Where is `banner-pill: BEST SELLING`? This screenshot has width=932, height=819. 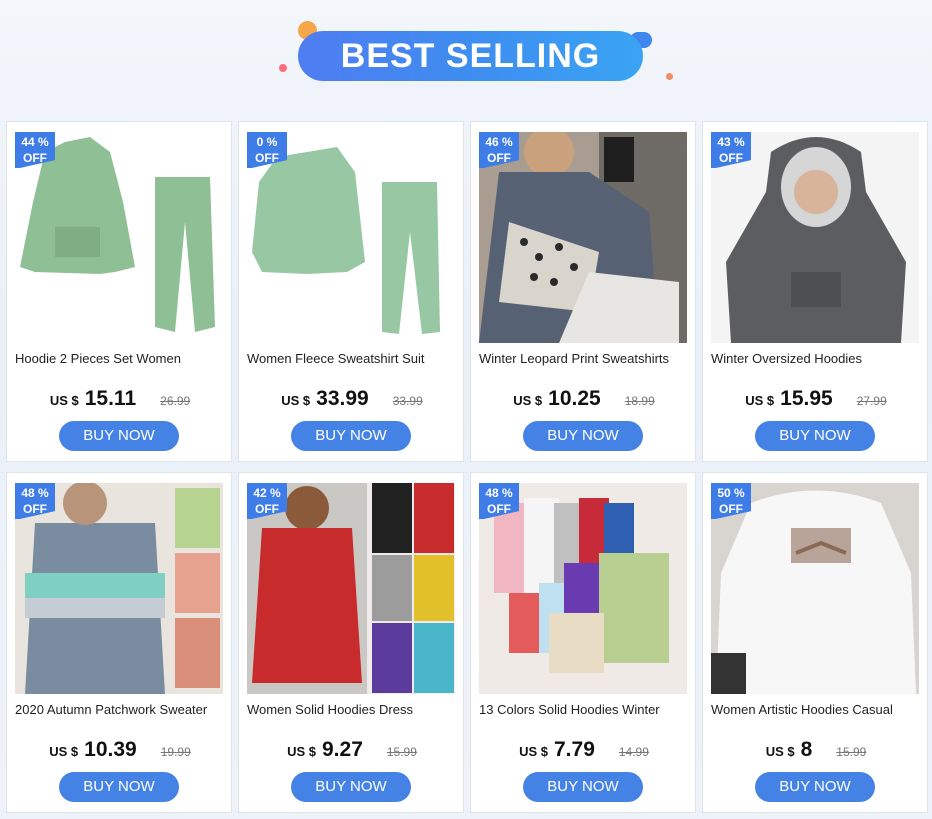
banner-pill: BEST SELLING is located at coordinates (470, 56).